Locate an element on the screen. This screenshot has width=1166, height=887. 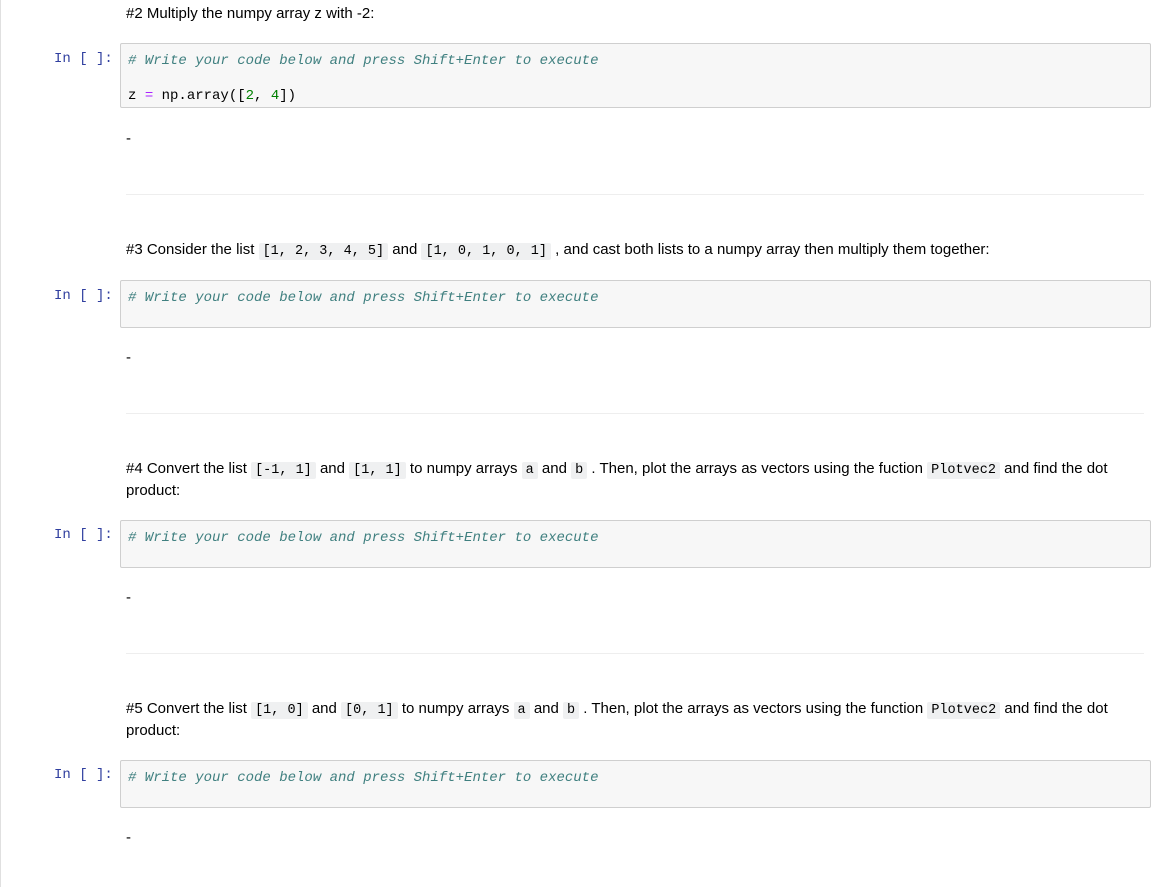
markdown-cell-q2: #2 Multiply the numpy array z with -2: is located at coordinates (626, 14).